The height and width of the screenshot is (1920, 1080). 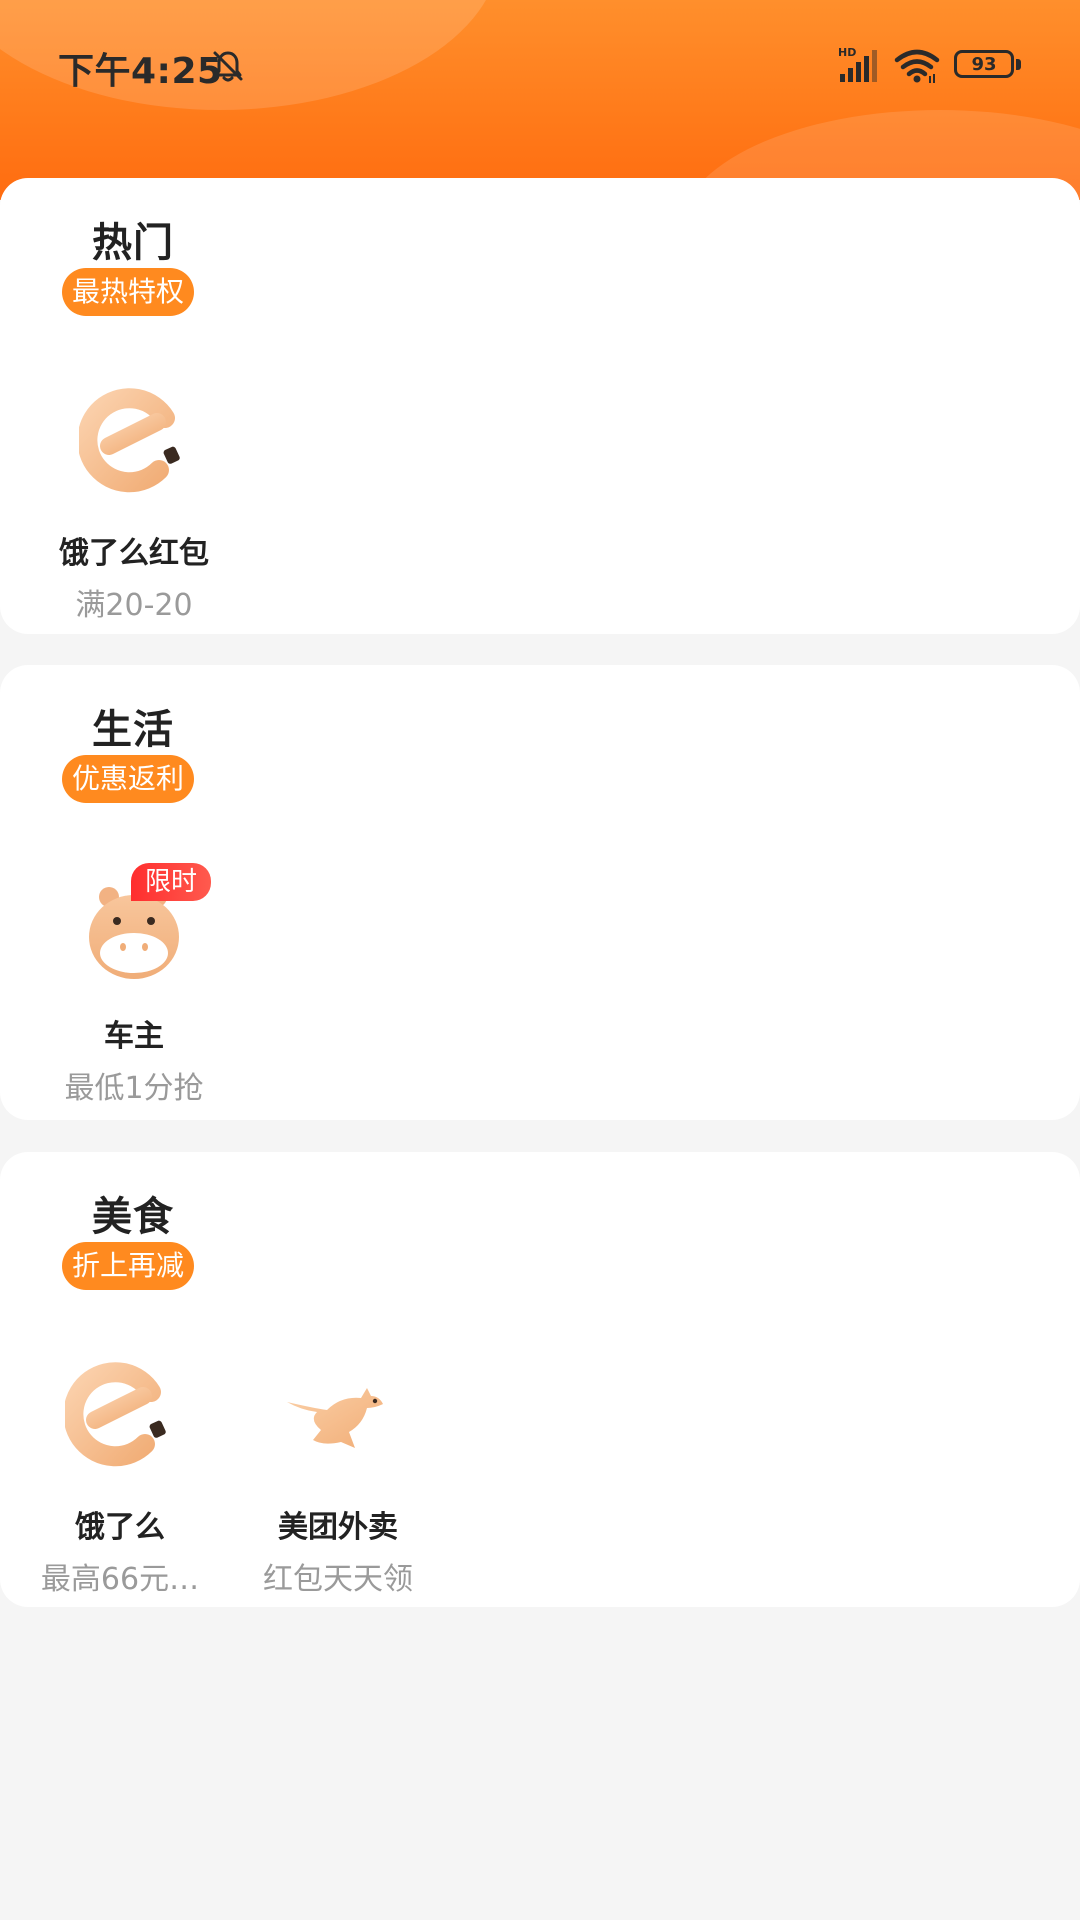 What do you see at coordinates (128, 1266) in the screenshot?
I see `section-badge: 折上再减` at bounding box center [128, 1266].